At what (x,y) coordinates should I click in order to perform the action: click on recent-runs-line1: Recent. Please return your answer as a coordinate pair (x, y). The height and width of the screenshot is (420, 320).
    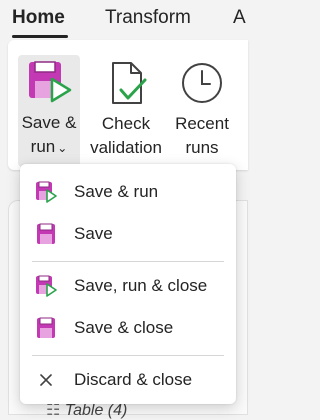
    Looking at the image, I should click on (202, 123).